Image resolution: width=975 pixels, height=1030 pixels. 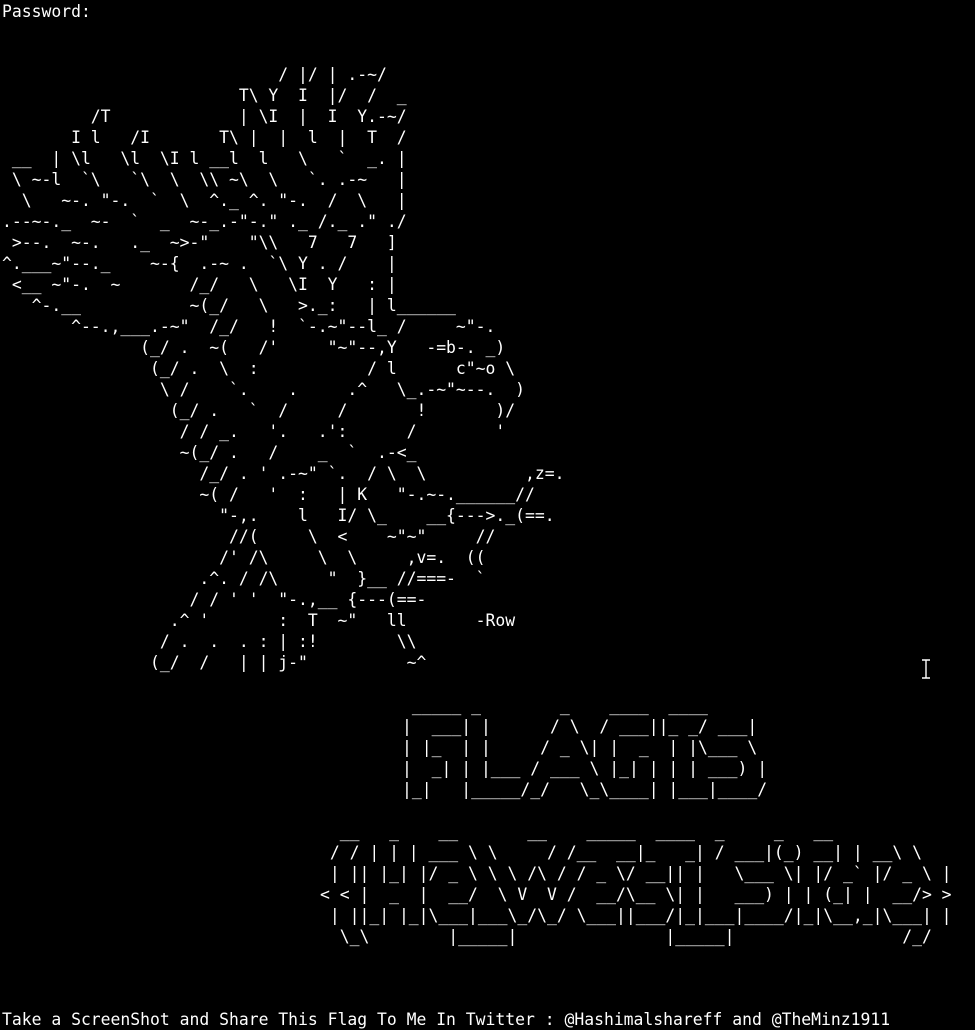 I want to click on password-prompt: Password:, so click(x=46, y=11).